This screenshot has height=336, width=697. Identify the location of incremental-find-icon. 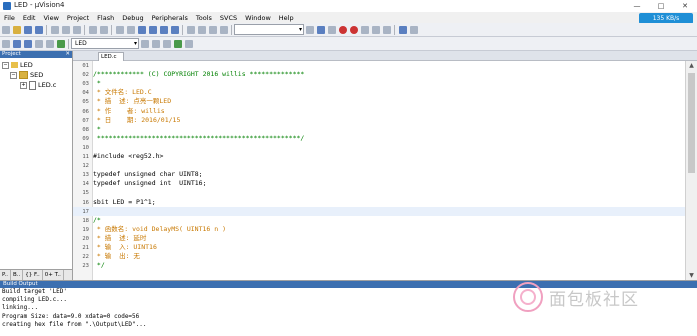
(331, 29).